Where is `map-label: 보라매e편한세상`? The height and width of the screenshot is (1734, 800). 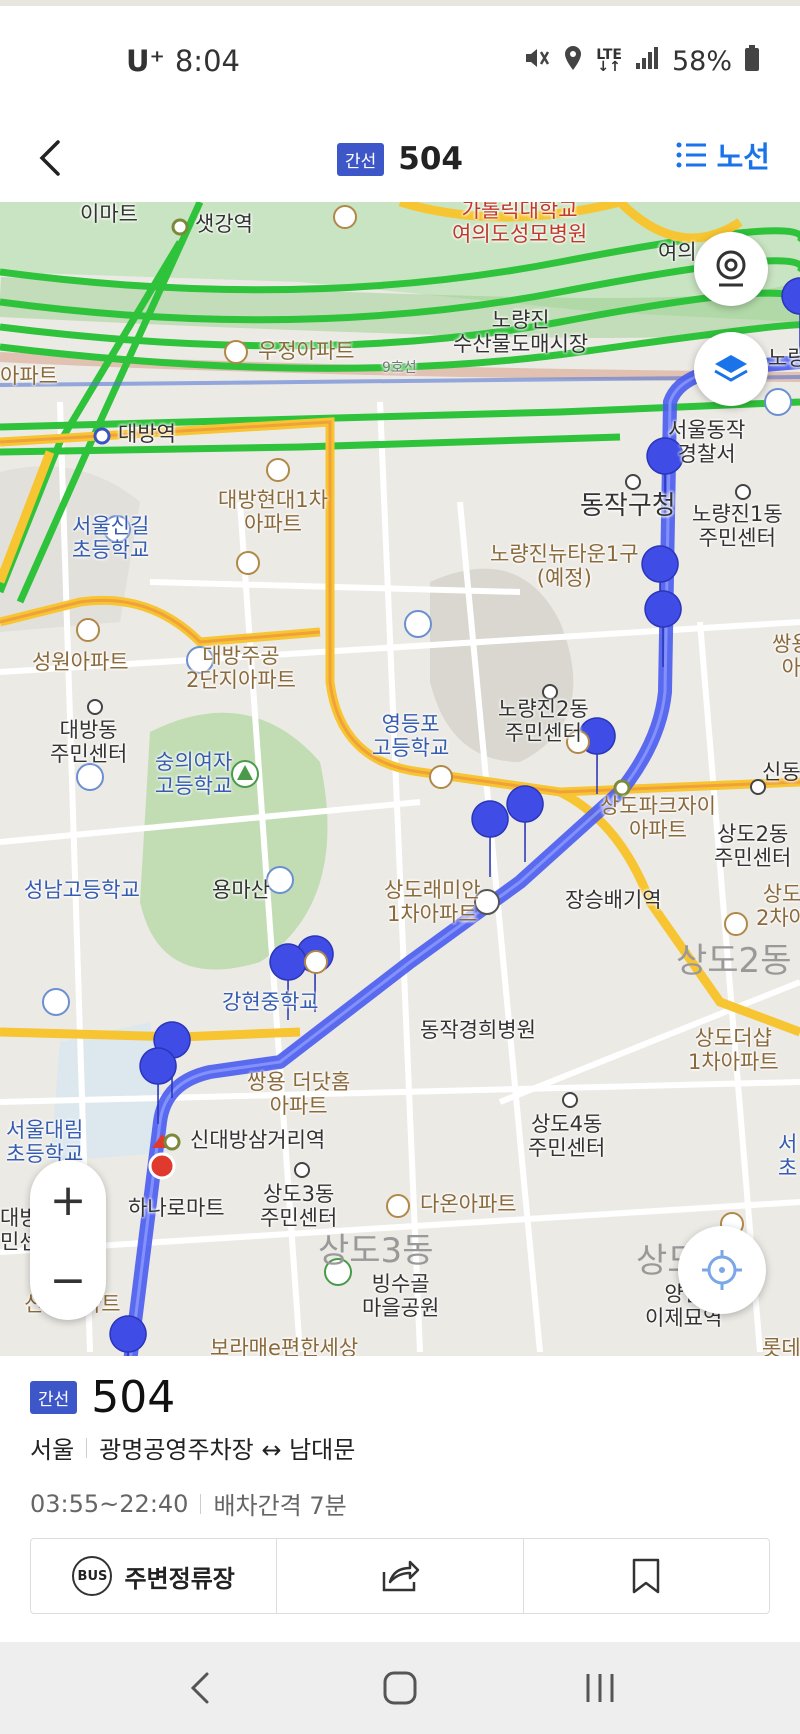 map-label: 보라매e편한세상 is located at coordinates (284, 1346).